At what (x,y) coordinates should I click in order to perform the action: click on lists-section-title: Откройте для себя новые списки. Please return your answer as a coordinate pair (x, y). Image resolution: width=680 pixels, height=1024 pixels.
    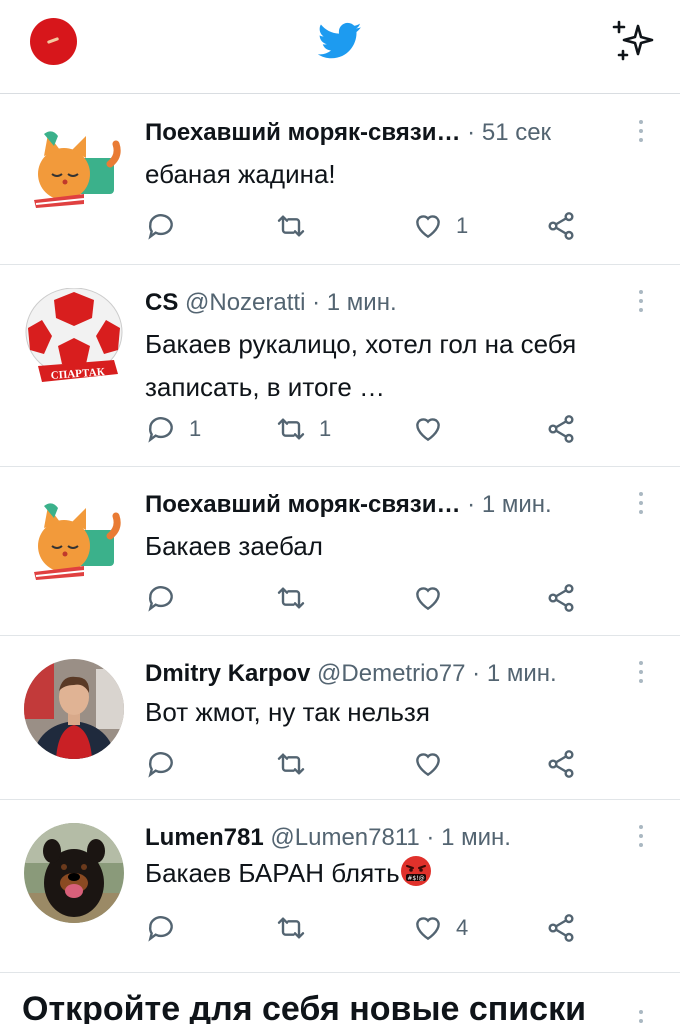
    Looking at the image, I should click on (304, 1007).